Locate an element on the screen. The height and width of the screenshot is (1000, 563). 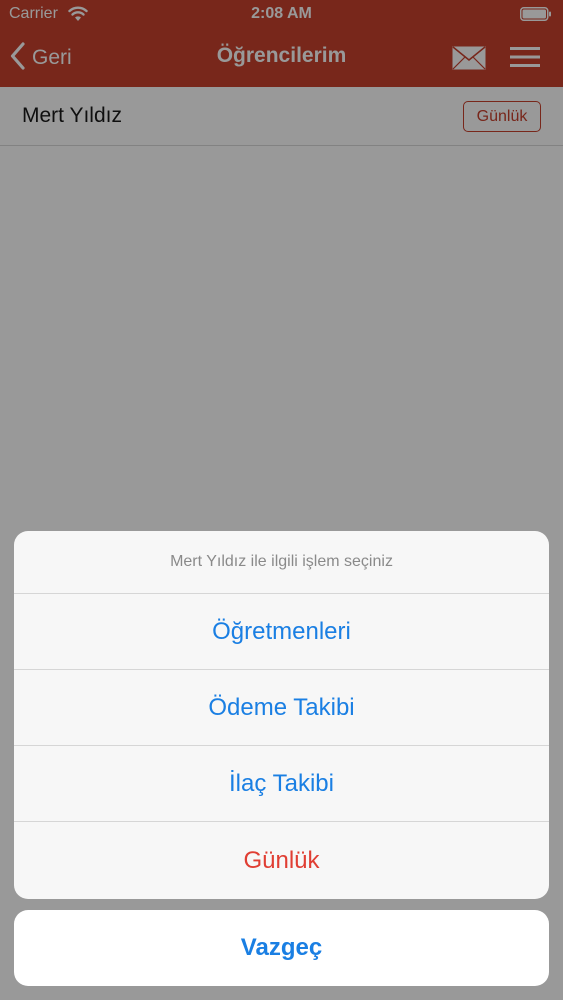
action-gunluk: Günlük is located at coordinates (281, 860).